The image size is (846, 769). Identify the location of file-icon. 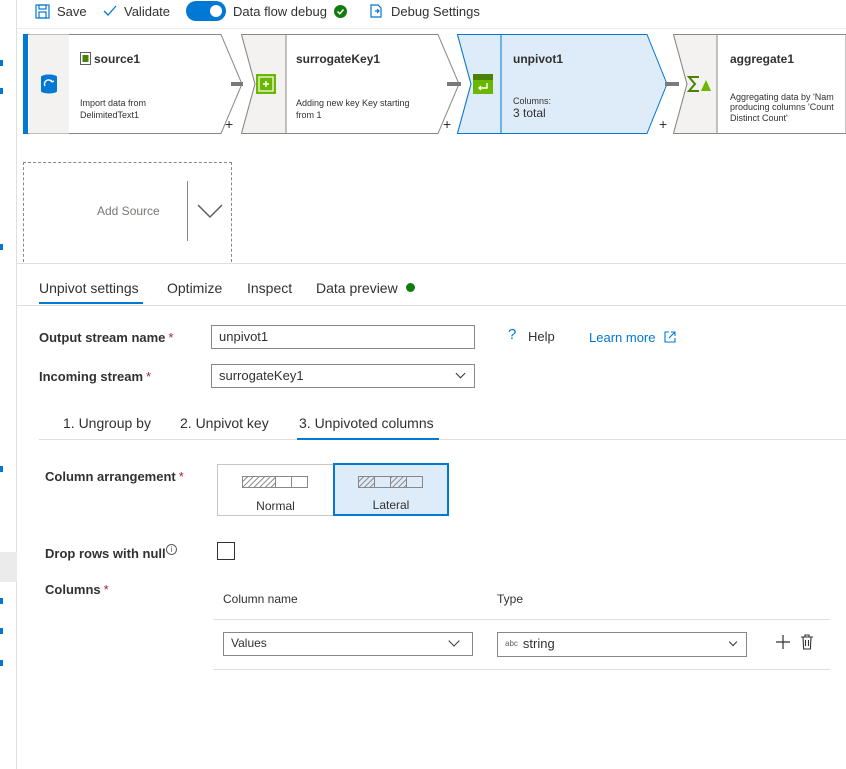
(85, 58).